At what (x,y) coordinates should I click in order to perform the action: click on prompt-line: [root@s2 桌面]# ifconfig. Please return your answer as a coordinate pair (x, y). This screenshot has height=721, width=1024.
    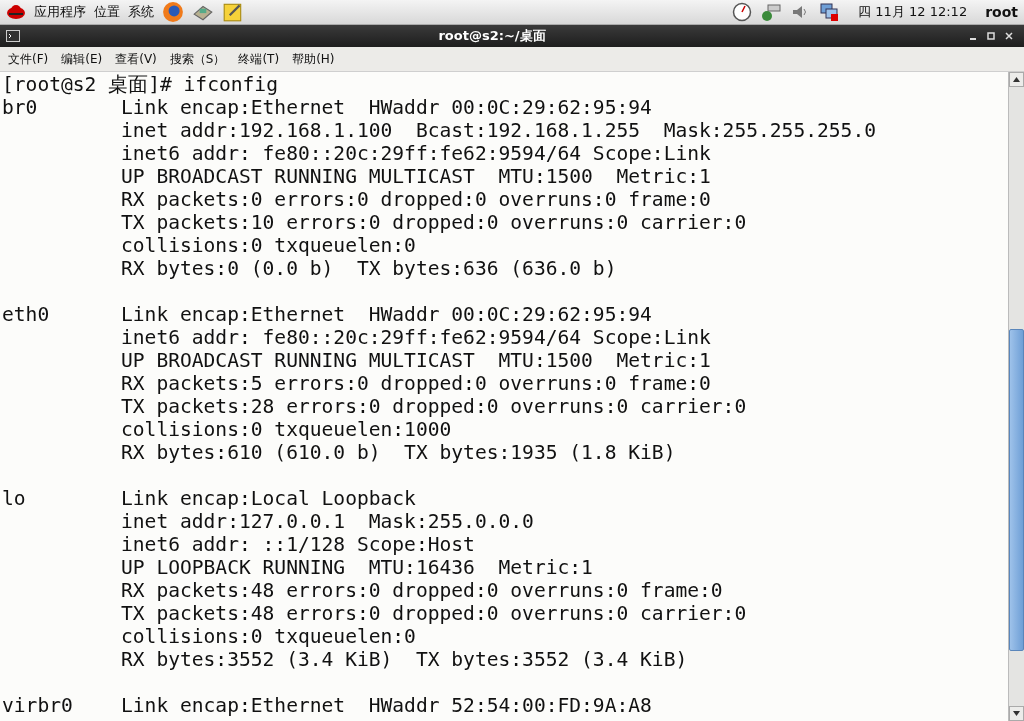
    Looking at the image, I should click on (140, 84).